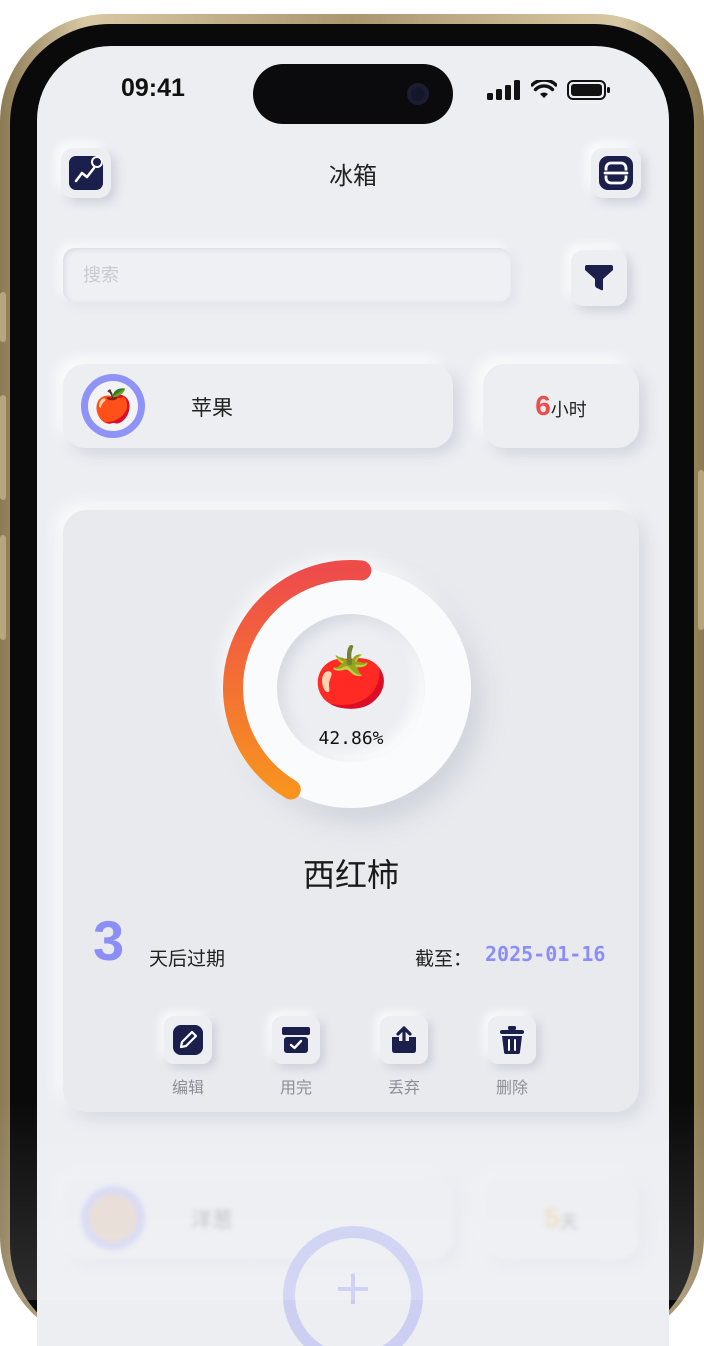 This screenshot has height=1346, width=704. I want to click on days-label: 天后过期, so click(187, 959).